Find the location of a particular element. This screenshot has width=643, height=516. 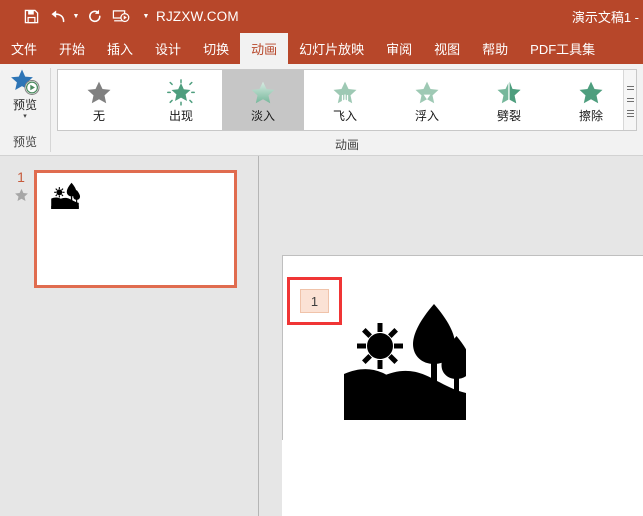

start-slideshow-icon is located at coordinates (121, 17).